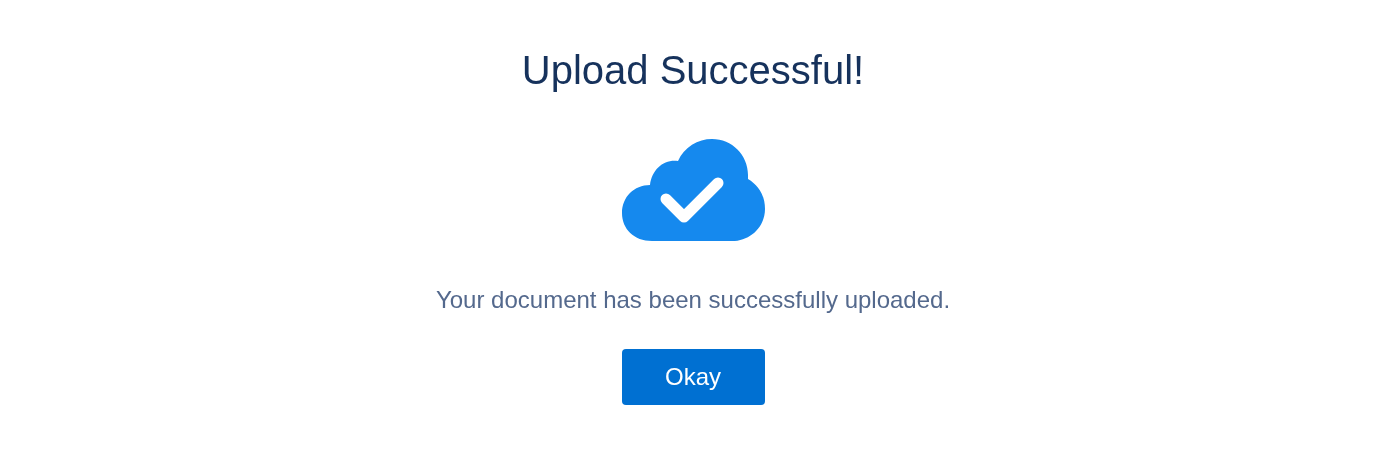  I want to click on success-message: Your document has been successfully uploaded., so click(693, 300).